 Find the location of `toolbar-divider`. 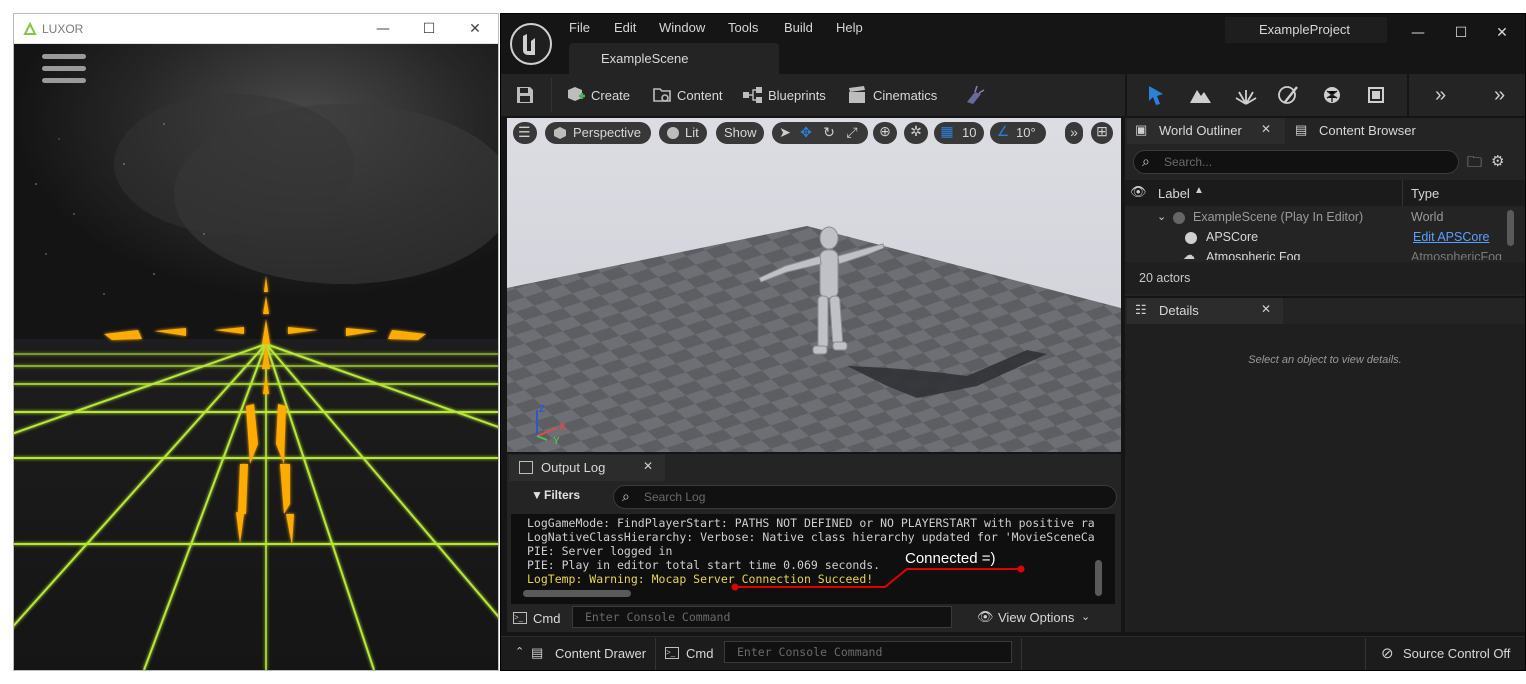

toolbar-divider is located at coordinates (551, 95).